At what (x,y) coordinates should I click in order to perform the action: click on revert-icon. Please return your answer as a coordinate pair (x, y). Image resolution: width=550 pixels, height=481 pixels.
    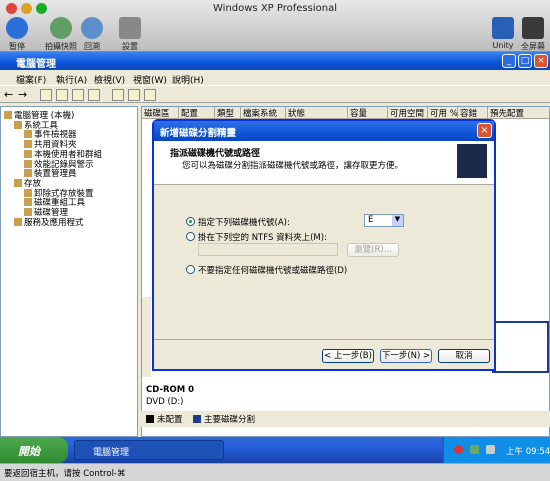
    Looking at the image, I should click on (92, 28).